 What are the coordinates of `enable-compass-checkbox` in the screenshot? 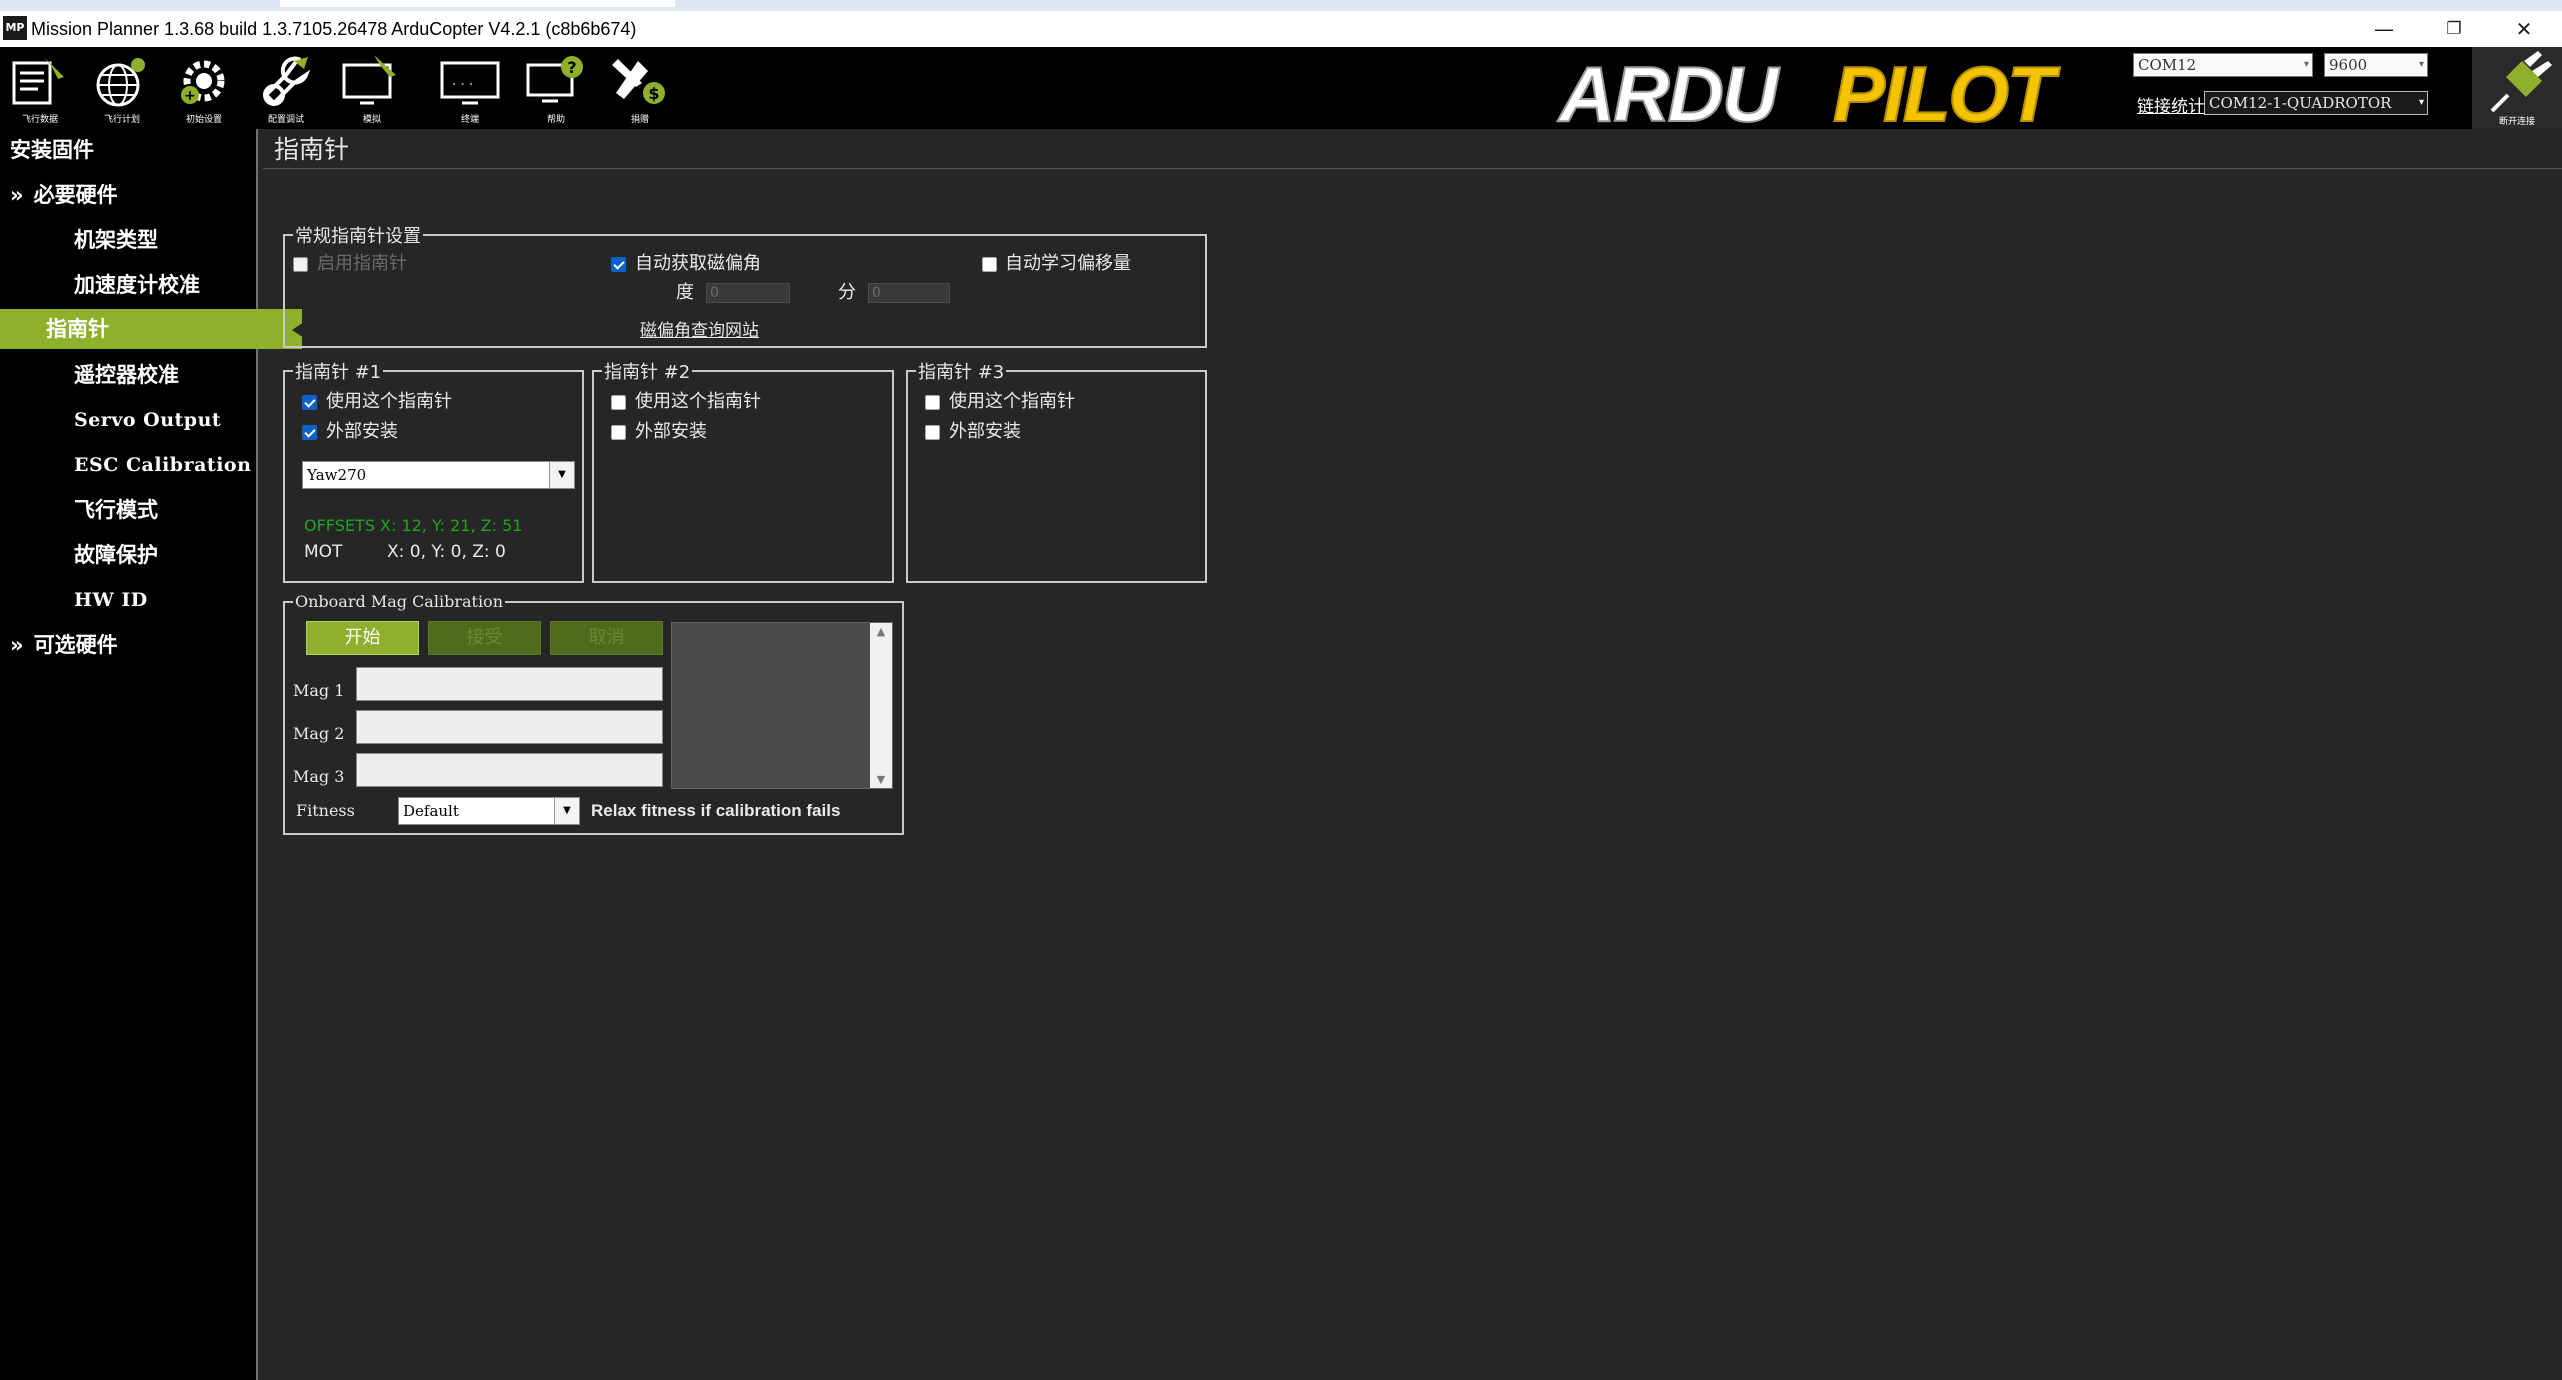 It's located at (300, 264).